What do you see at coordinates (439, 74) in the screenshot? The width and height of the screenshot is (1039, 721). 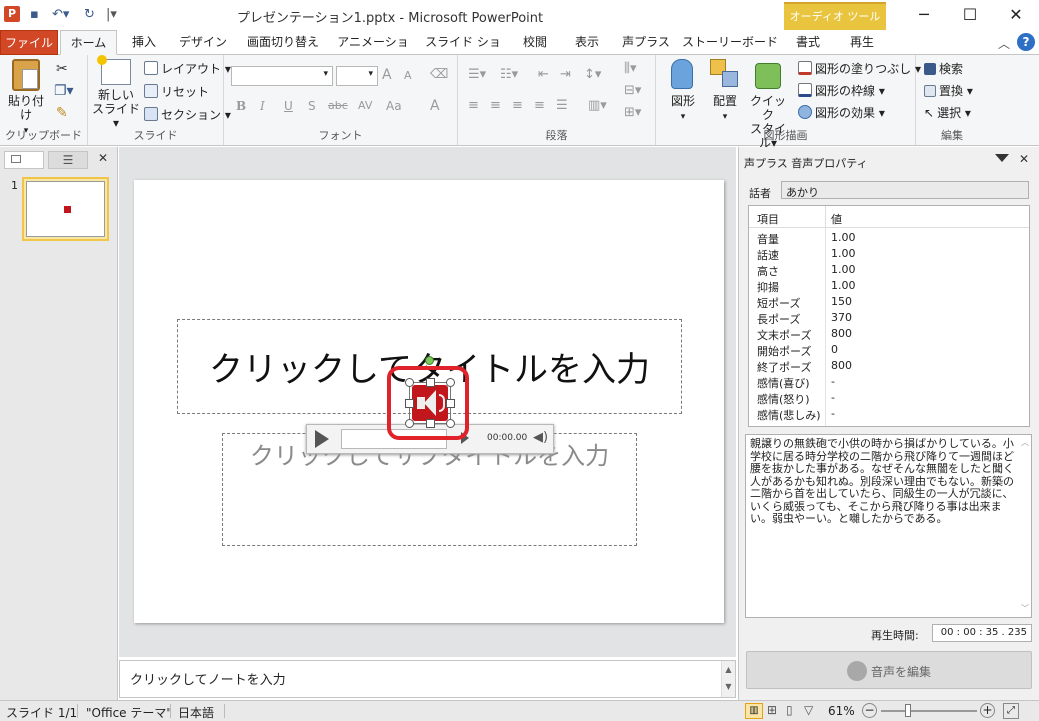 I see `clear-format-icon: ⌫` at bounding box center [439, 74].